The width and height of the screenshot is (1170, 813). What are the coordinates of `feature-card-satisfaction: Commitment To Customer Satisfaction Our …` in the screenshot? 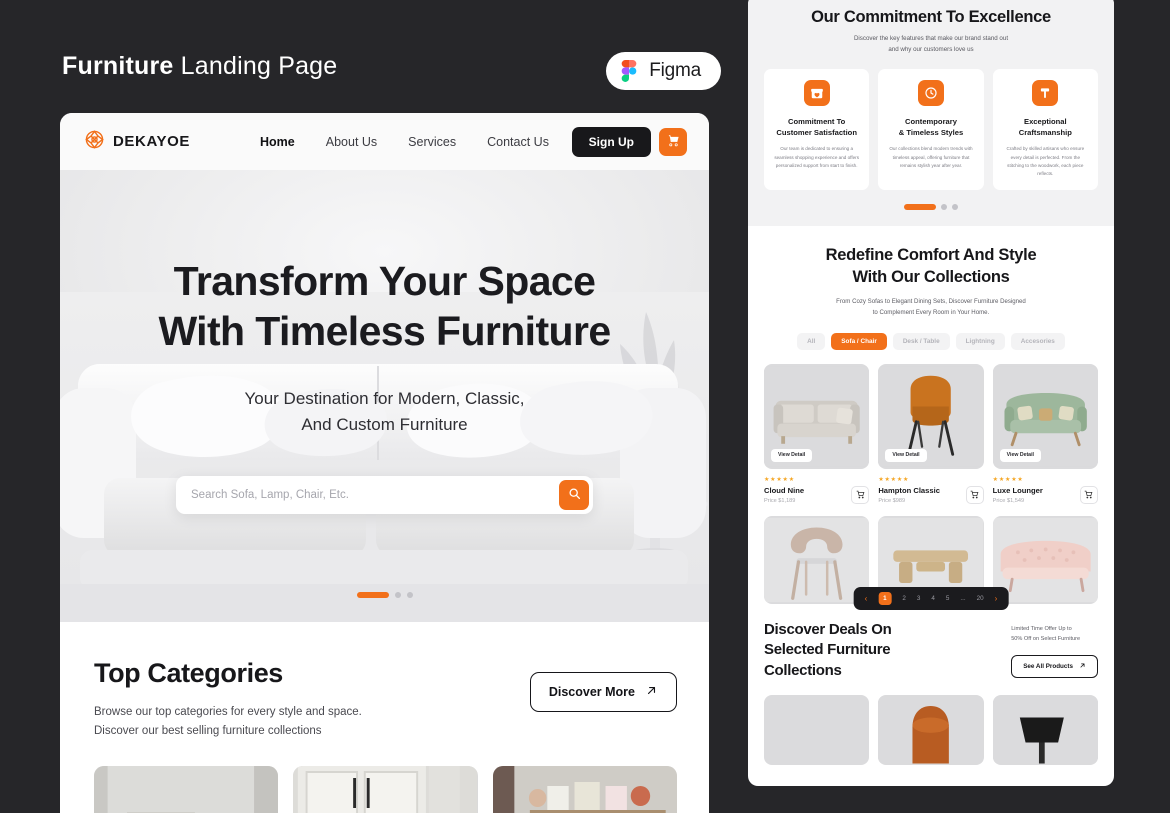 It's located at (817, 129).